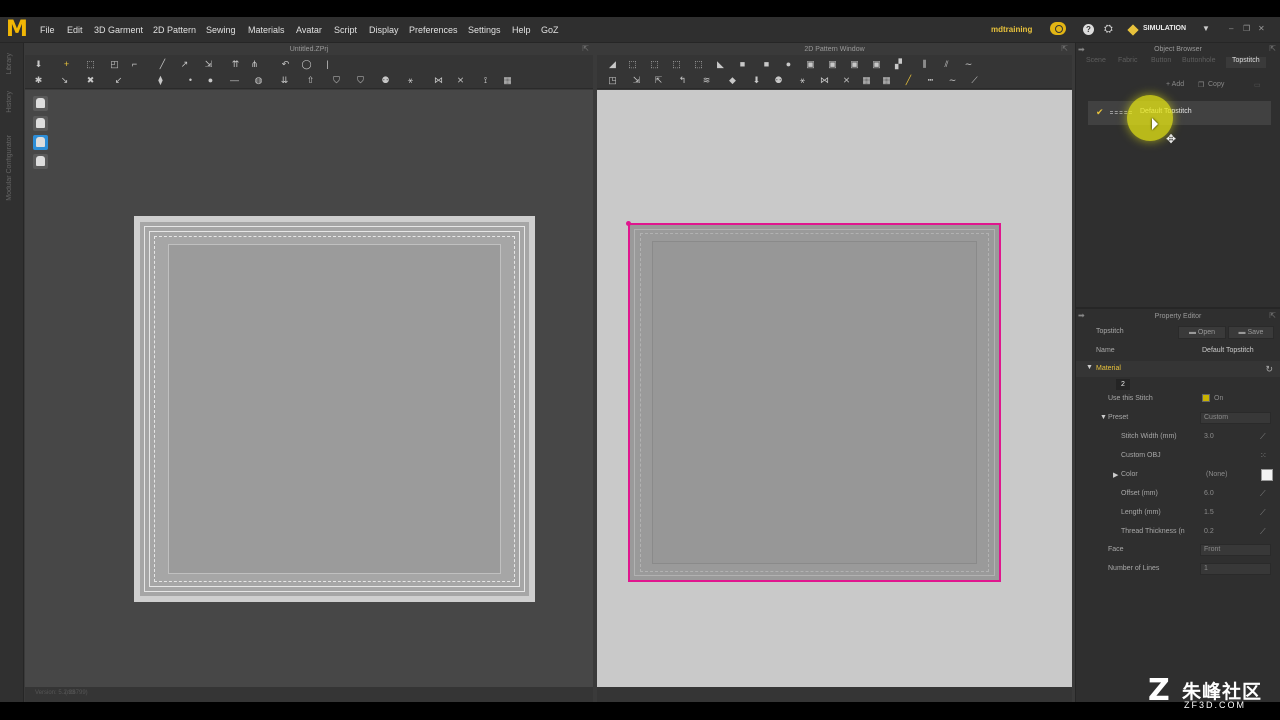 The height and width of the screenshot is (720, 1280). I want to click on transform-pattern-icon: ◢, so click(612, 64).